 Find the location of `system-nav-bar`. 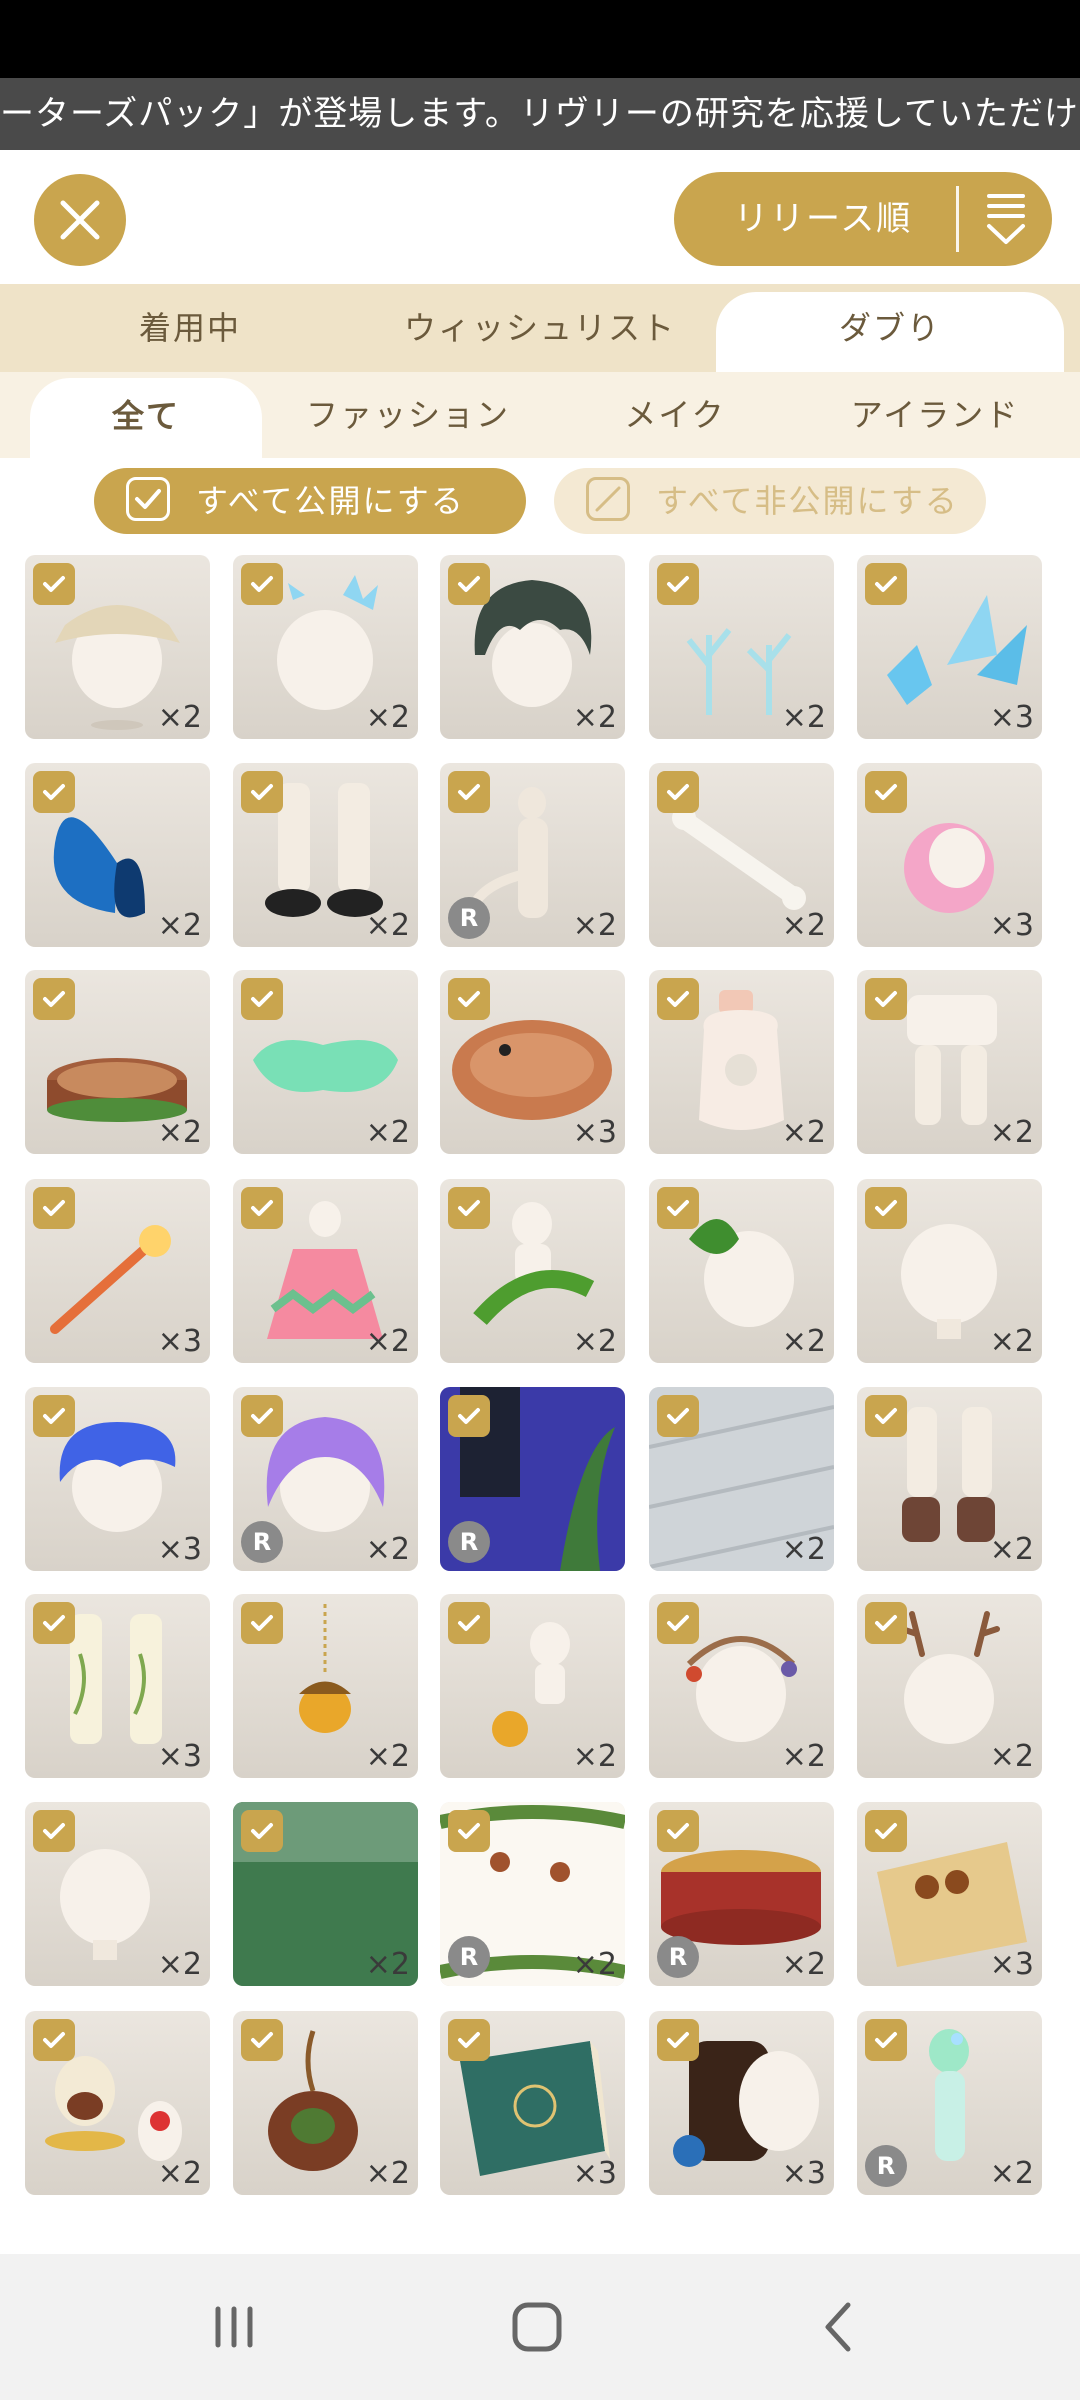

system-nav-bar is located at coordinates (540, 2327).